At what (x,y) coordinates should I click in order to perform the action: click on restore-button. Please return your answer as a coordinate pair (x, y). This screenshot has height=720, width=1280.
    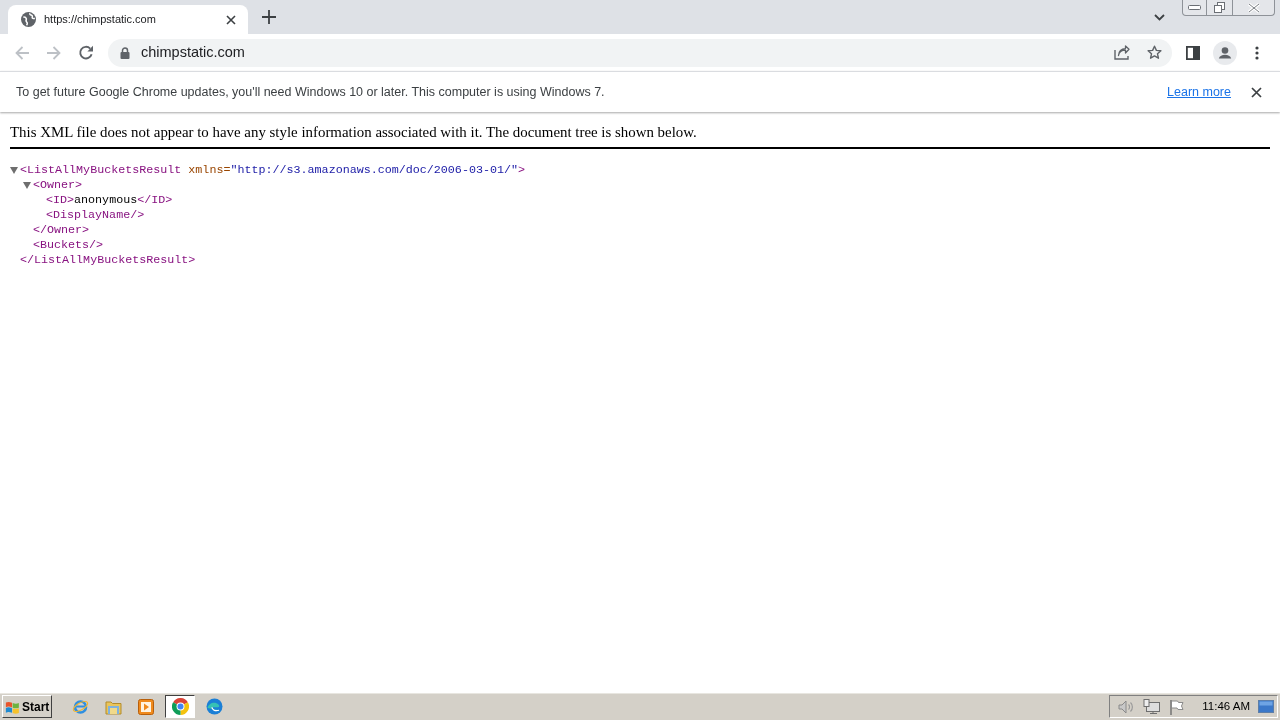
    Looking at the image, I should click on (1220, 8).